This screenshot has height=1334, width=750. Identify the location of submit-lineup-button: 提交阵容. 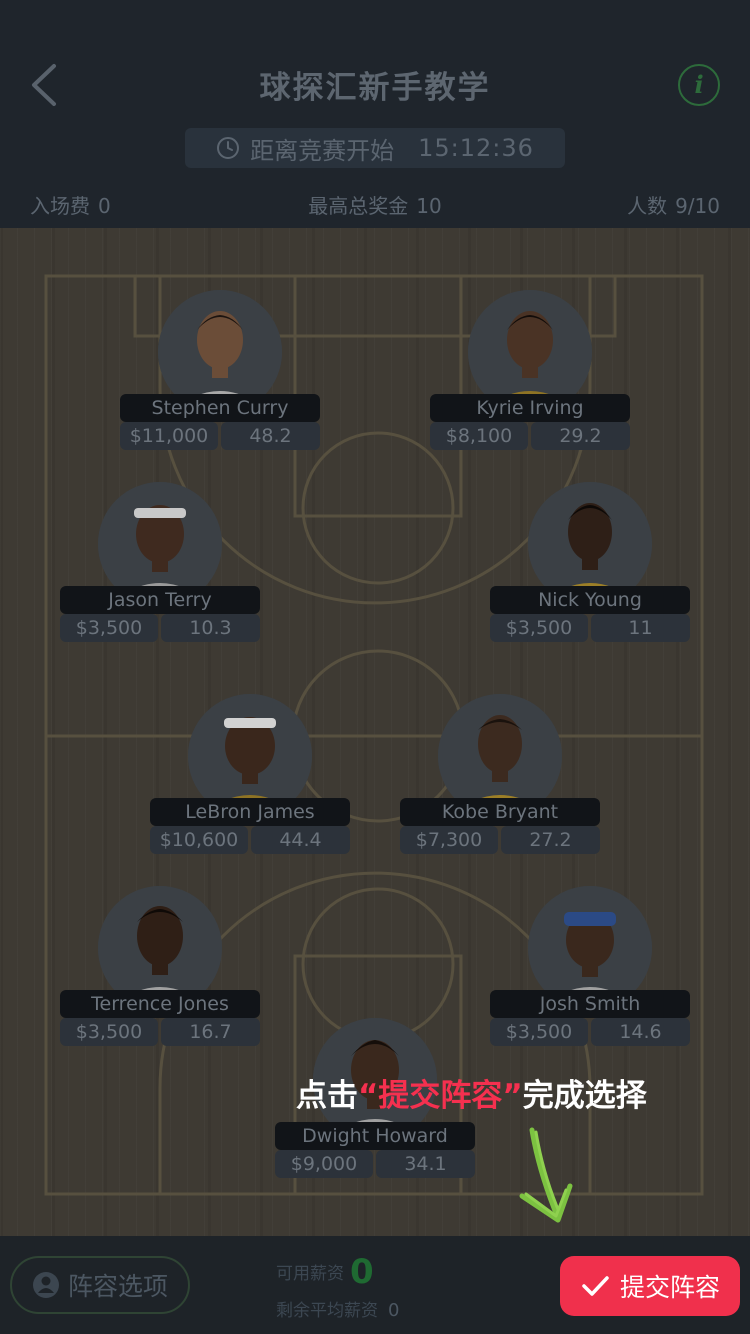
(650, 1286).